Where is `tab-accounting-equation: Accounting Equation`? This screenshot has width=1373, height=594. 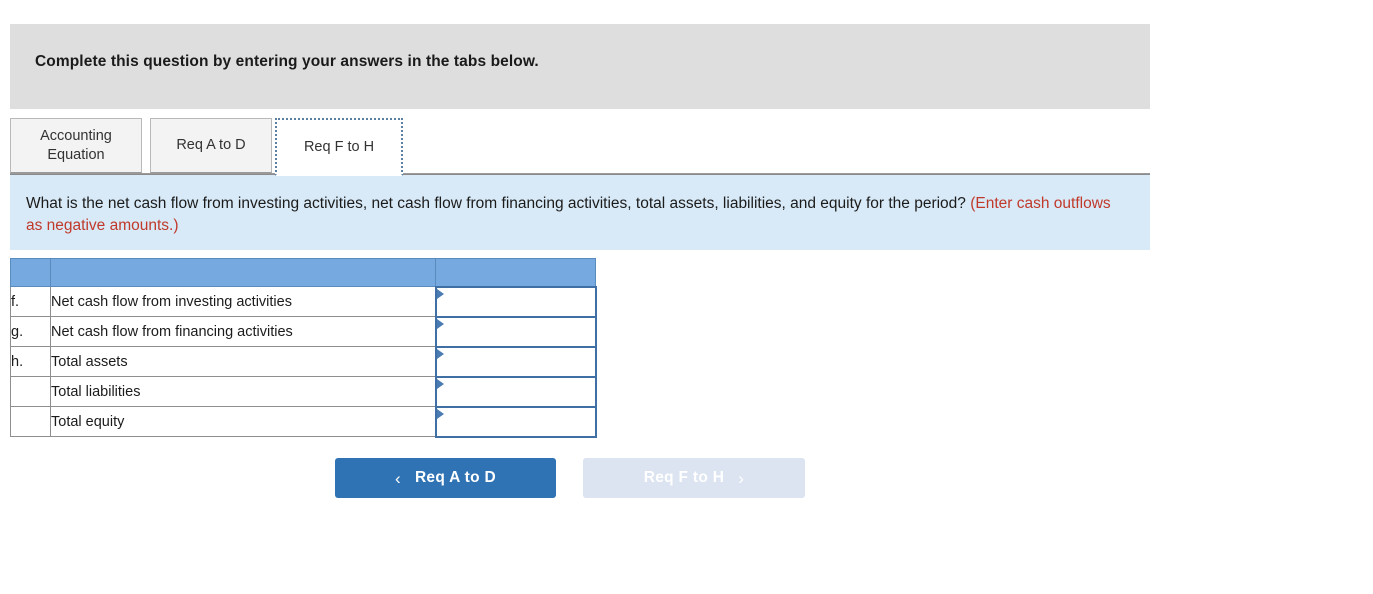
tab-accounting-equation: Accounting Equation is located at coordinates (76, 145).